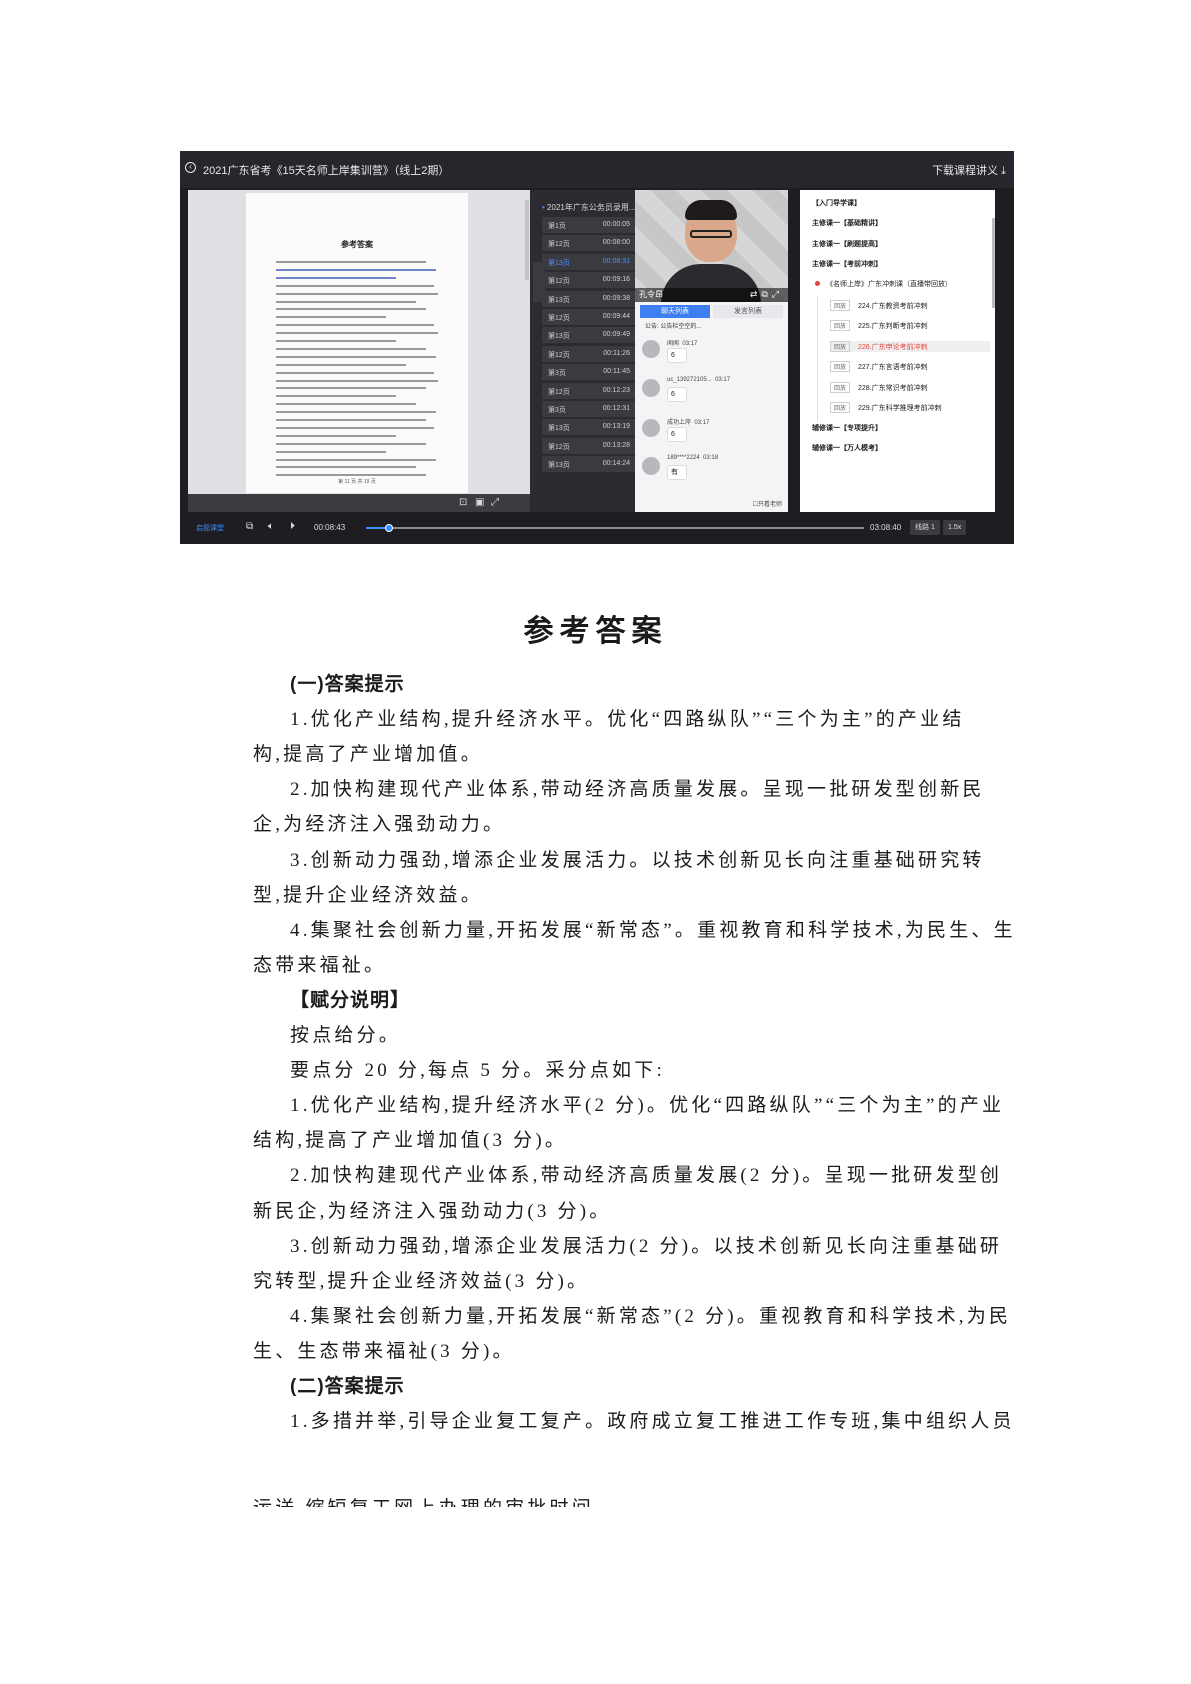 This screenshot has height=1684, width=1191. Describe the element at coordinates (368, 755) in the screenshot. I see `paragraph-line: 构,提高了产业增加值。` at that location.